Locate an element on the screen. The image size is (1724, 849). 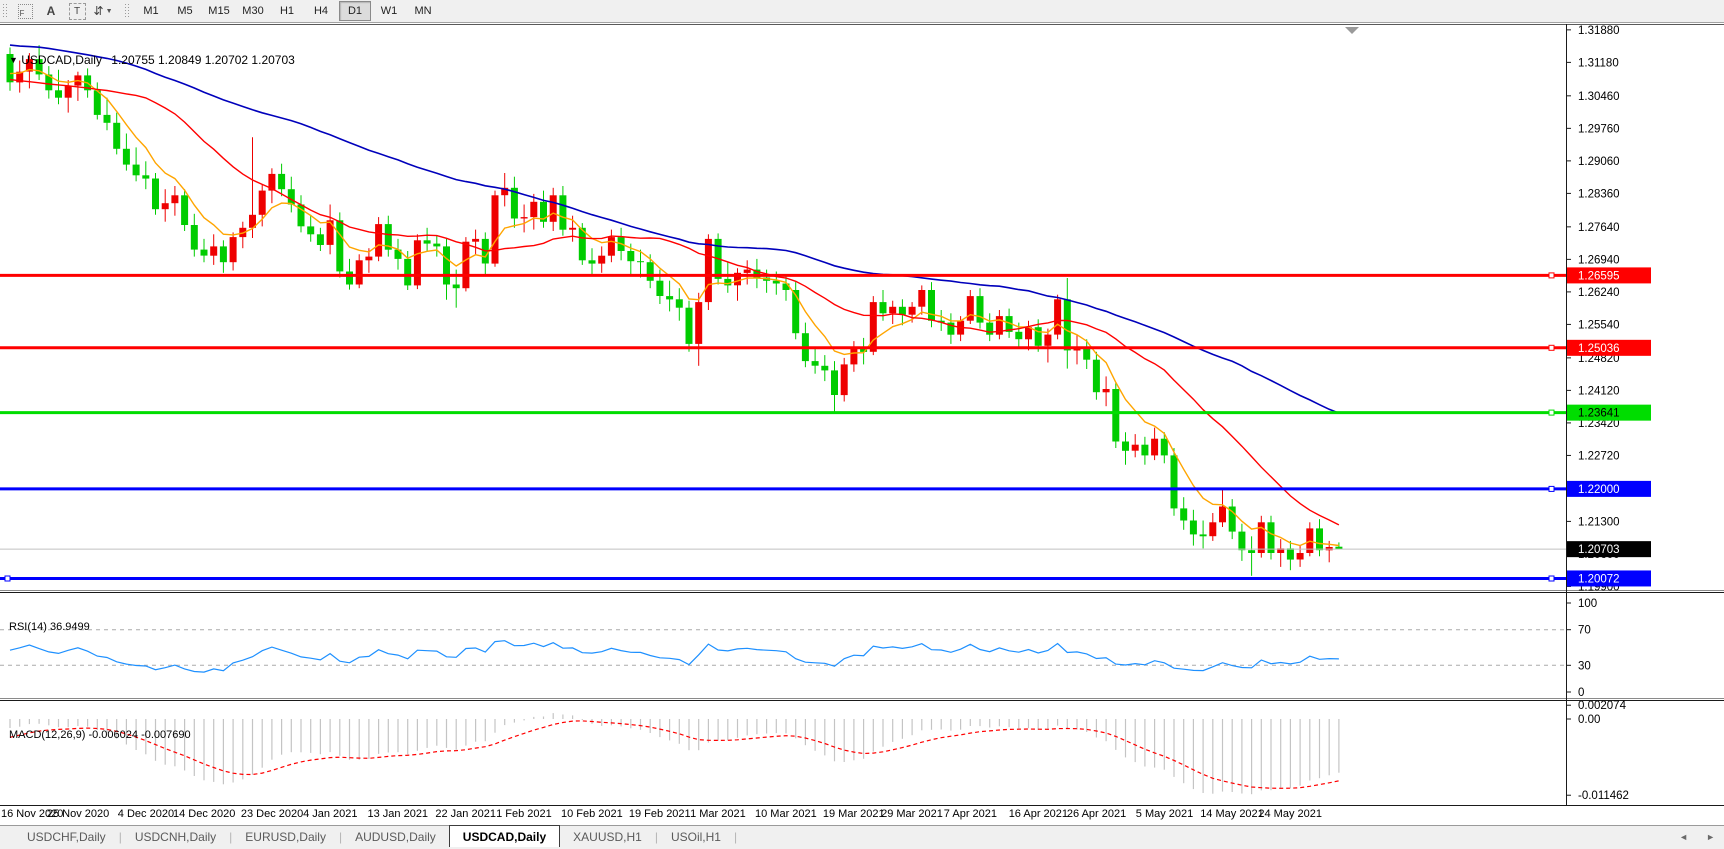
collapse-triangle-icon: ▼ is located at coordinates (13, 60).